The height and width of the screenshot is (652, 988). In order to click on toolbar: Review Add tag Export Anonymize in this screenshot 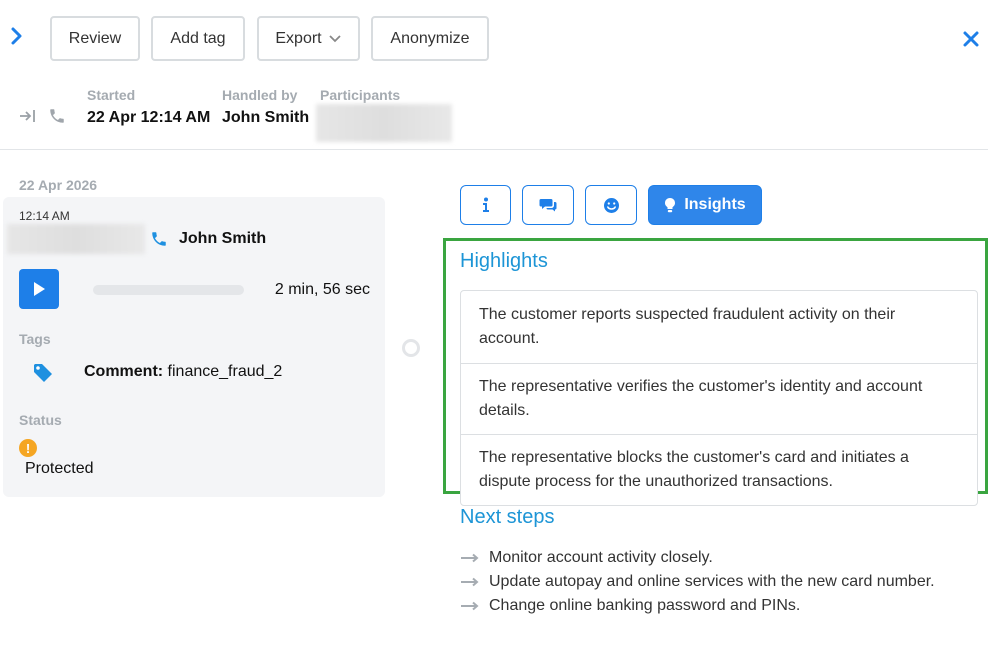, I will do `click(494, 39)`.